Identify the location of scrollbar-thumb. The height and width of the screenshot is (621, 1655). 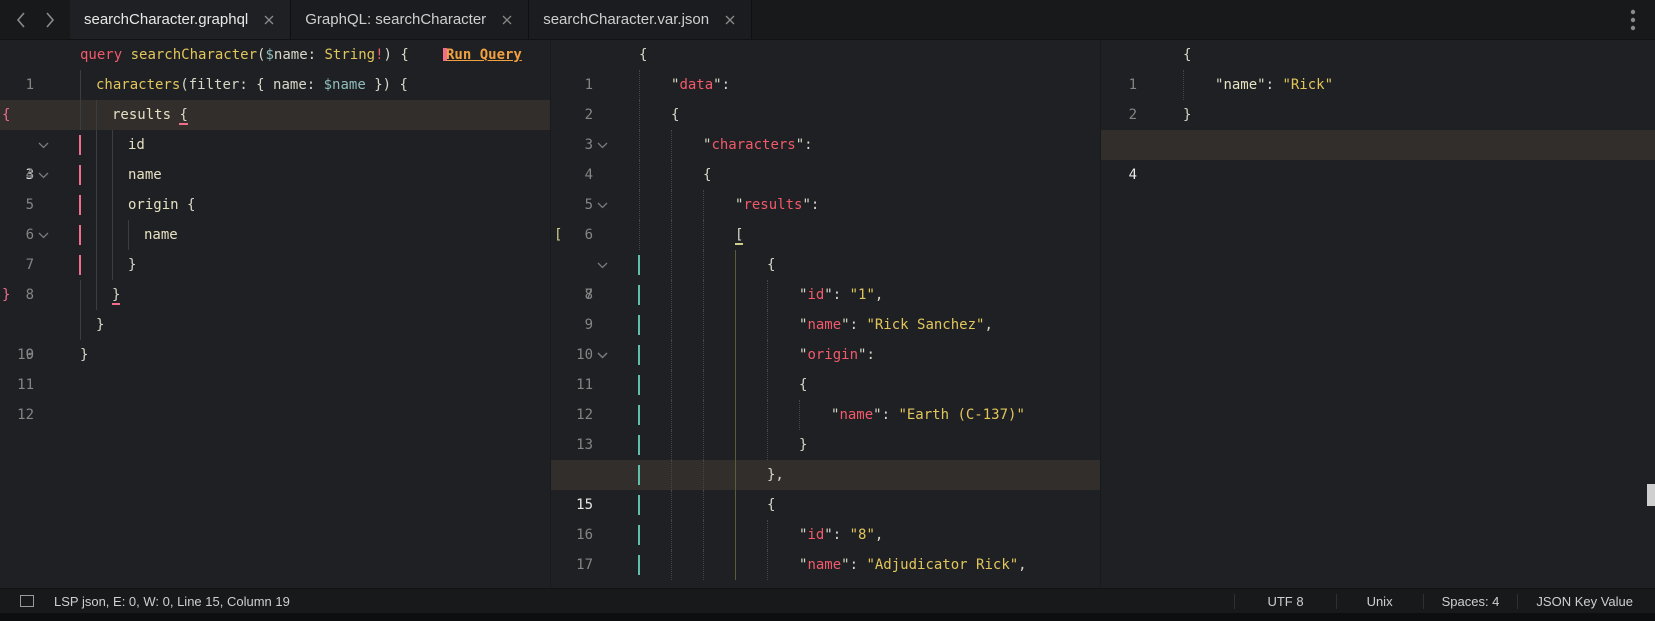
(1651, 495).